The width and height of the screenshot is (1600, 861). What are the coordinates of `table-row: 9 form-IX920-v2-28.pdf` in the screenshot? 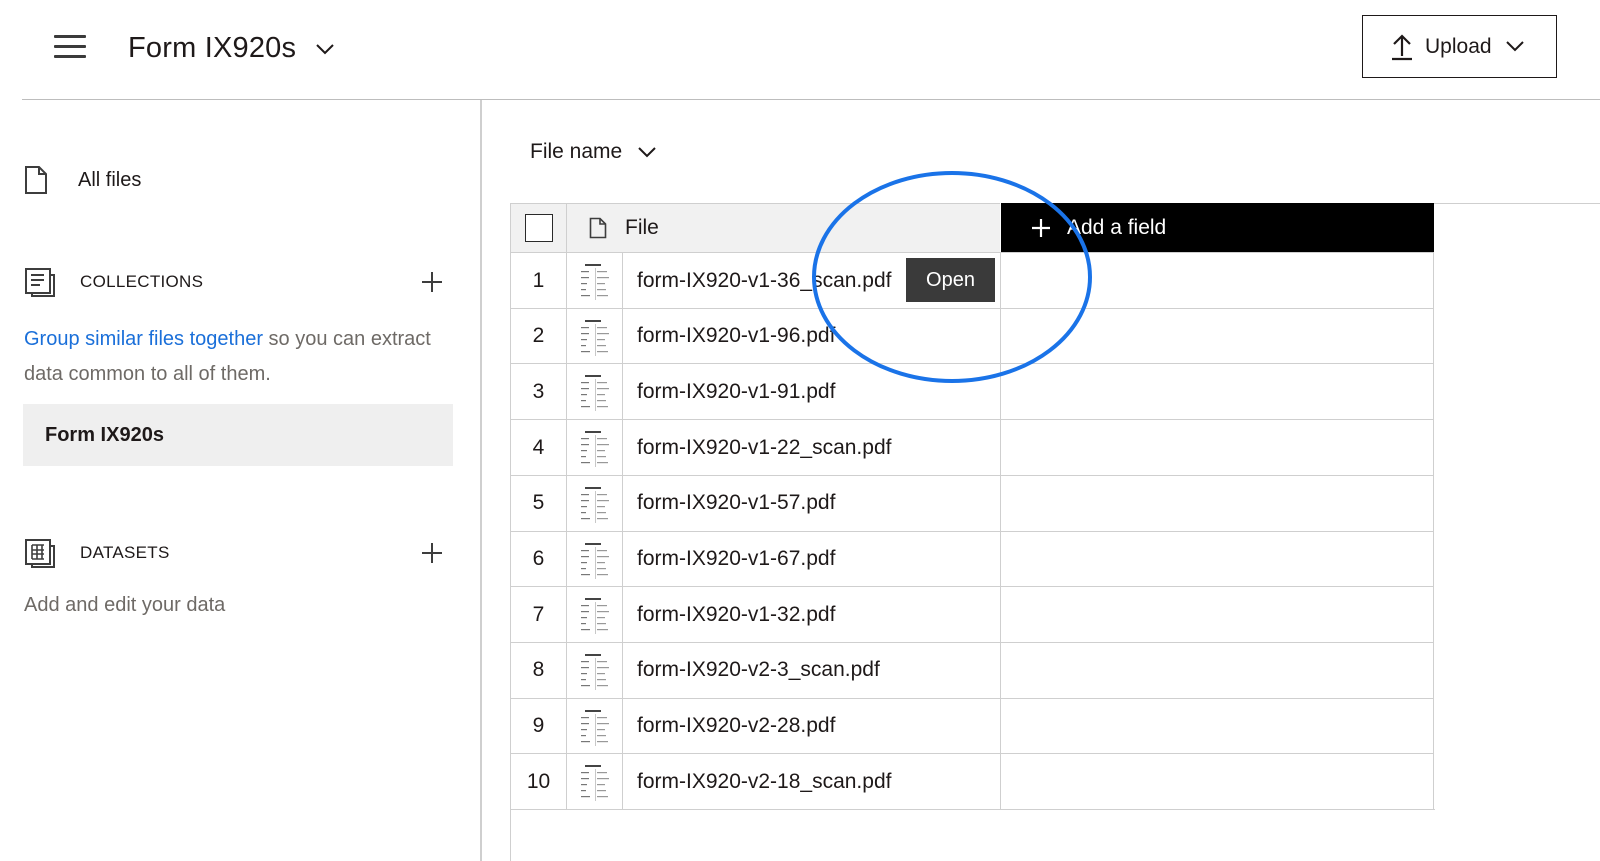 It's located at (972, 725).